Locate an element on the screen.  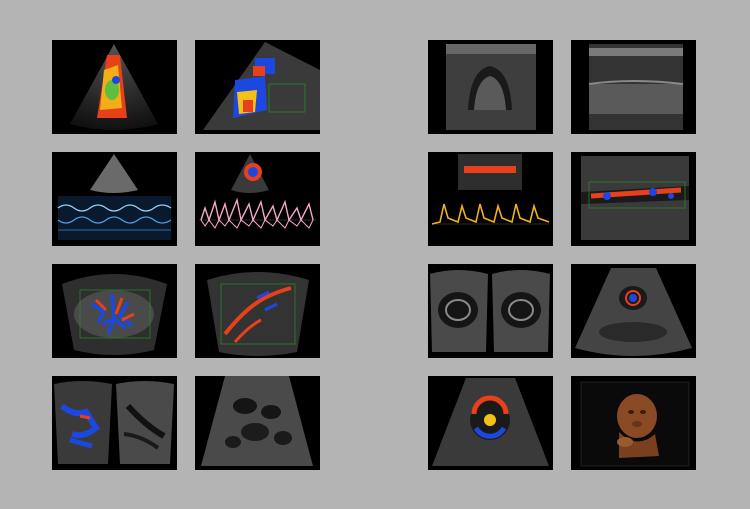
cardiac-spectral-doppler-tile is located at coordinates (257, 199).